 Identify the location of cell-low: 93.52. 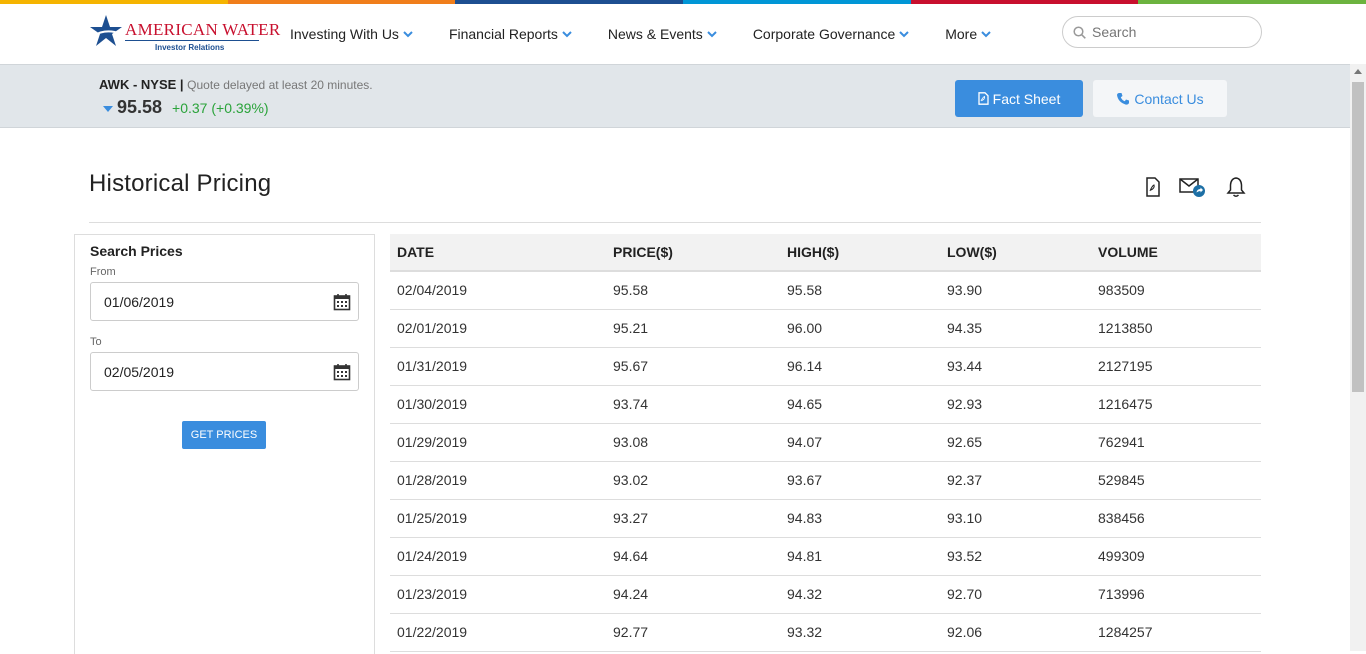
(1015, 556).